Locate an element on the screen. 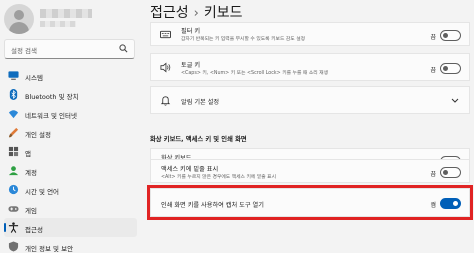 Image resolution: width=474 pixels, height=253 pixels. toggle-keys-toggle is located at coordinates (450, 68).